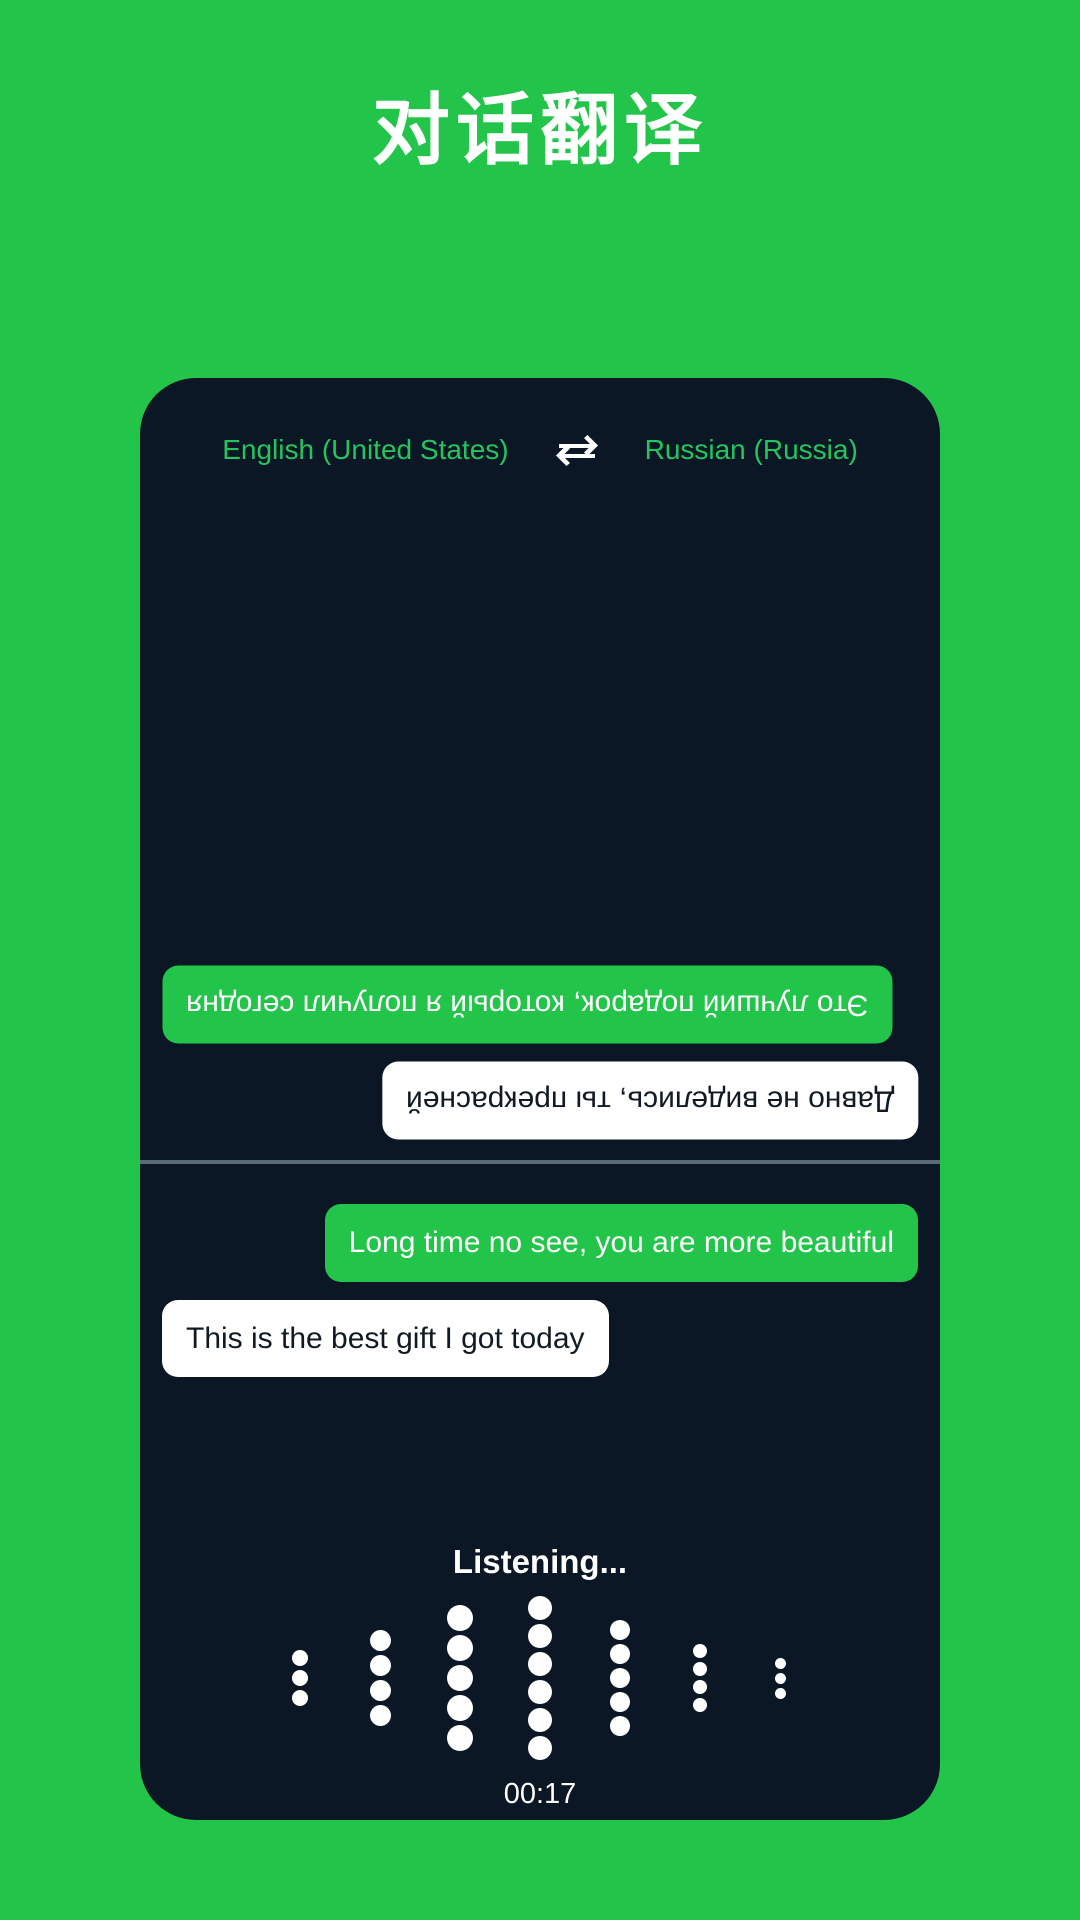  I want to click on message-row: This is the best gift I got today, so click(540, 1338).